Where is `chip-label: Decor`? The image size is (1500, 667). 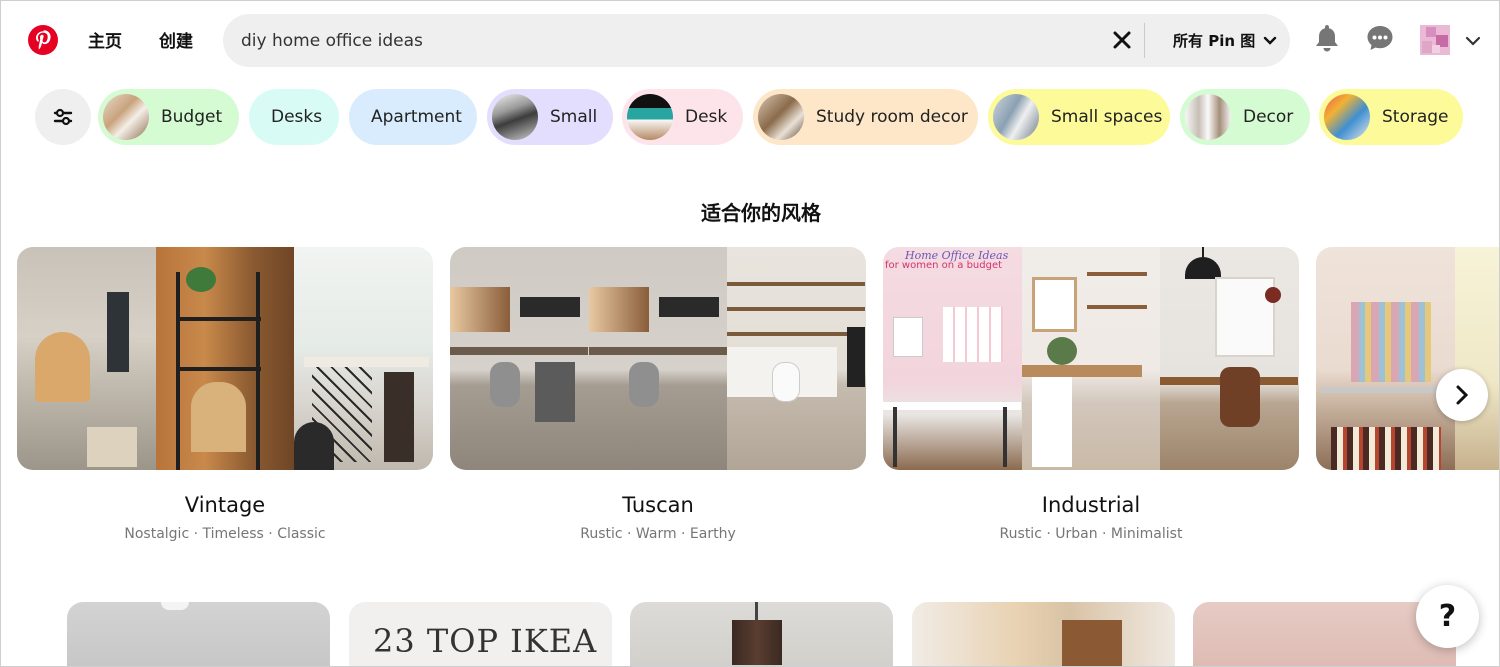 chip-label: Decor is located at coordinates (1268, 117).